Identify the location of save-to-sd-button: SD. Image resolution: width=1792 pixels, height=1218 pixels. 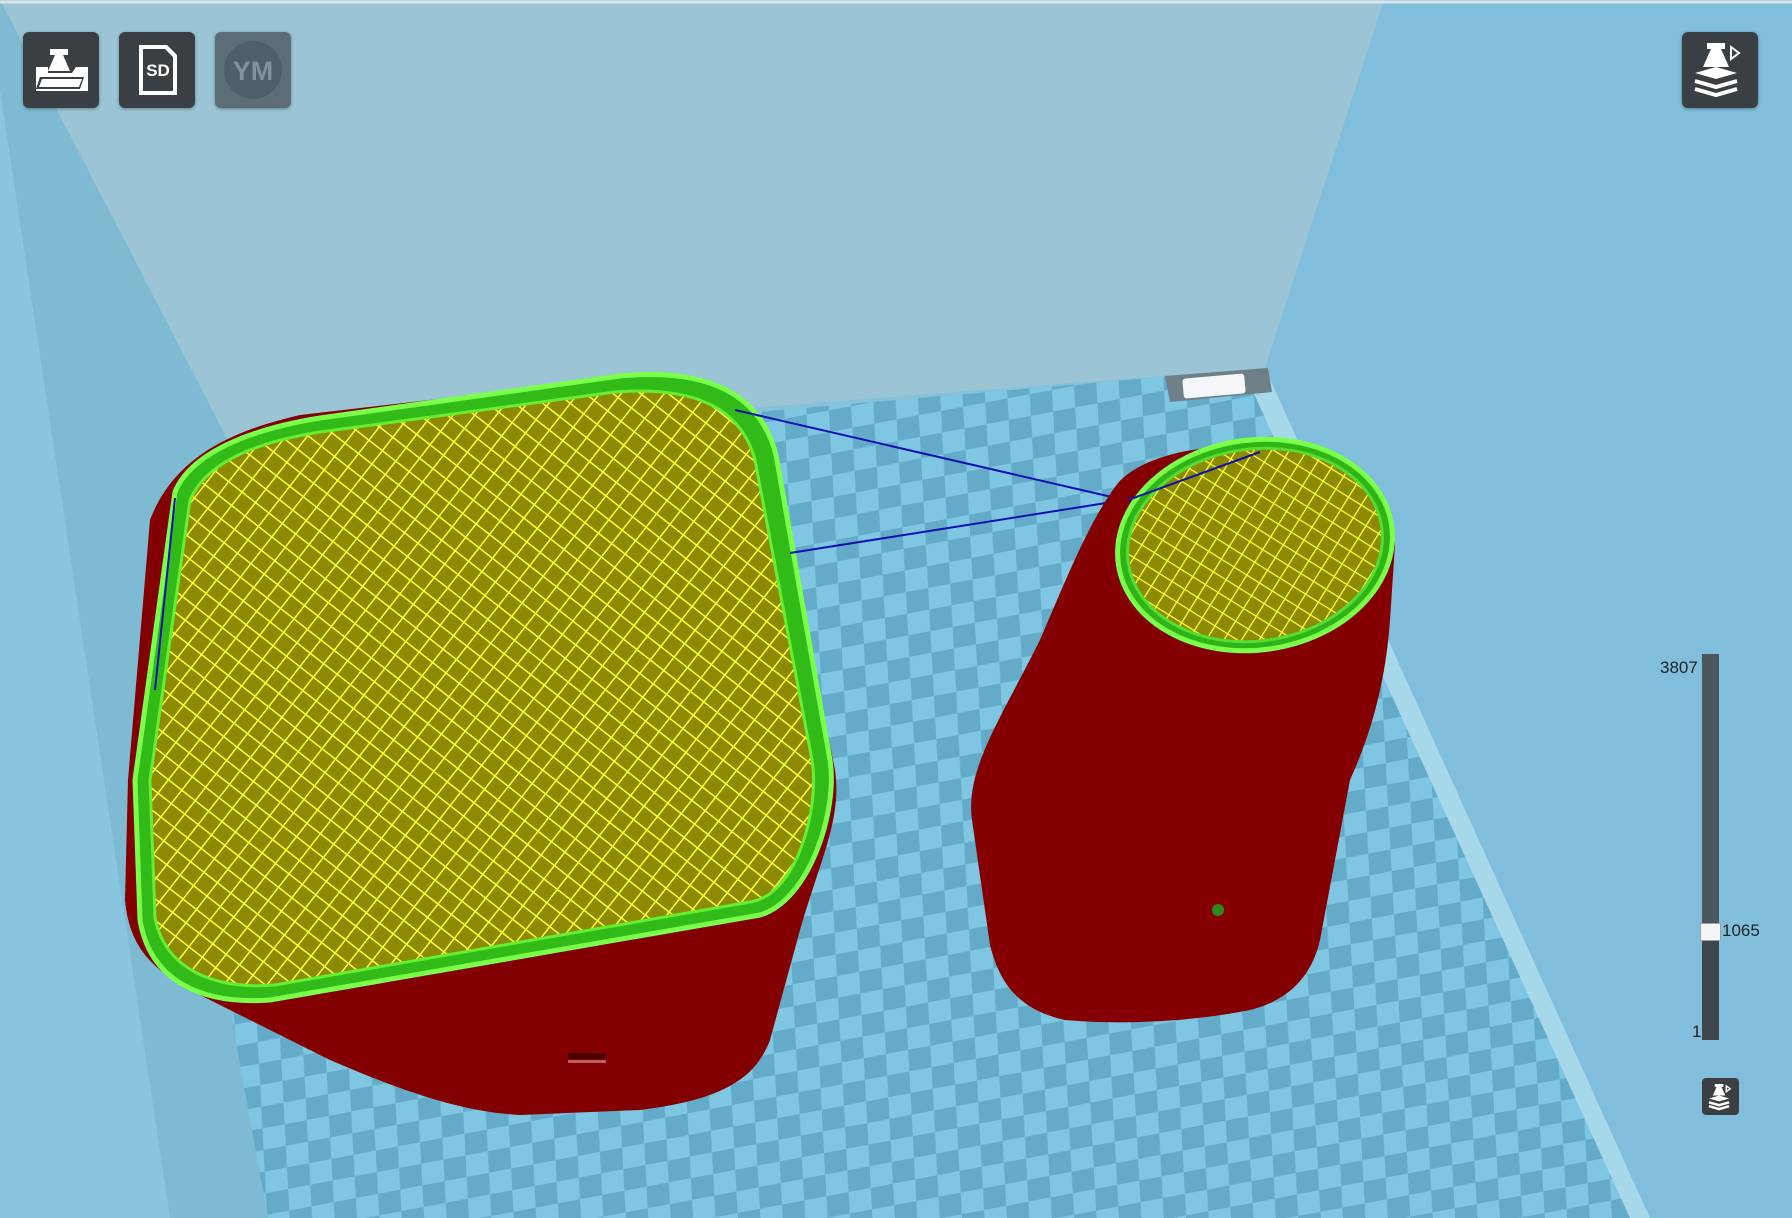
(157, 70).